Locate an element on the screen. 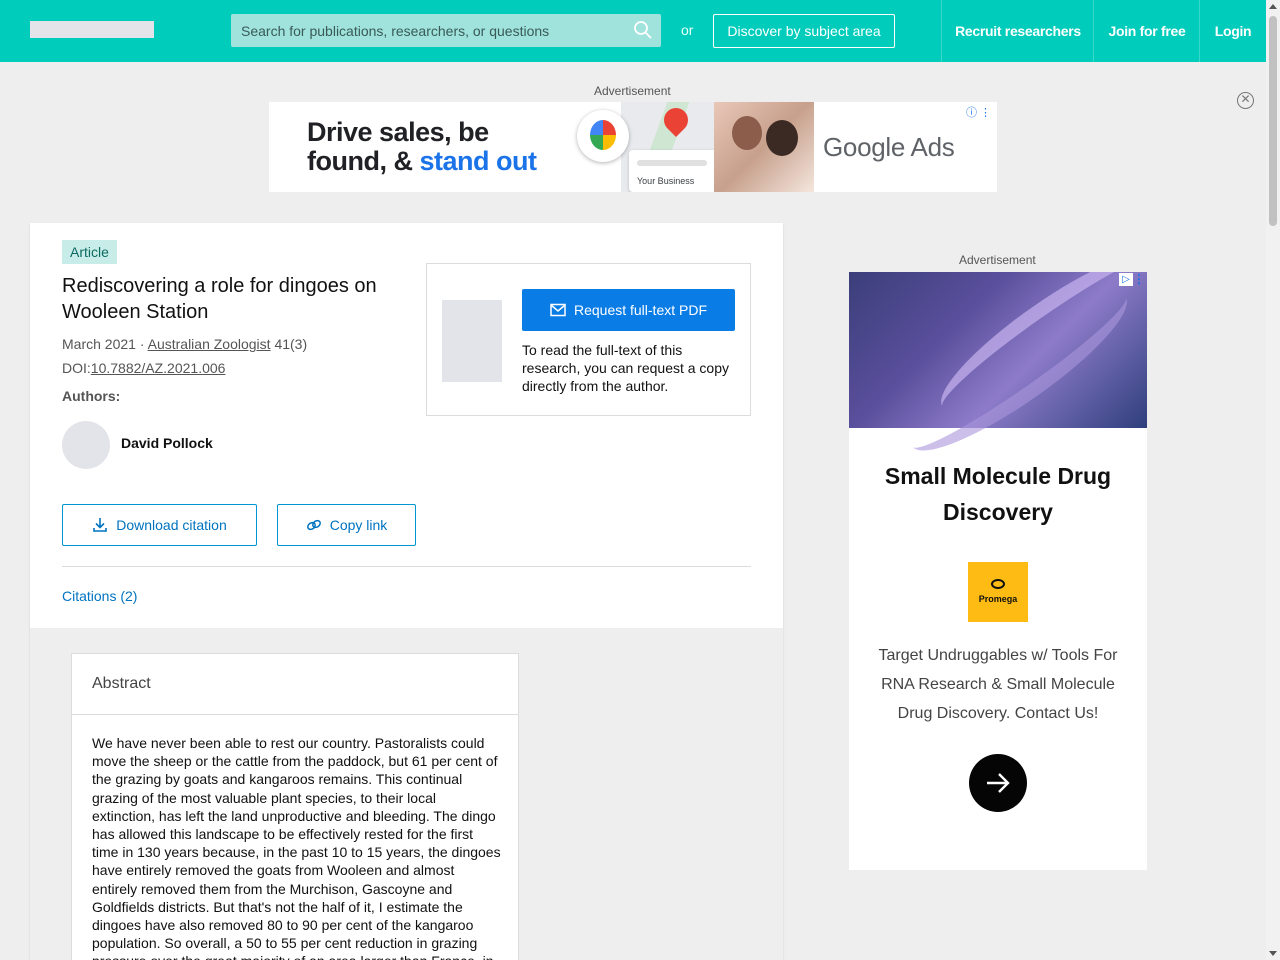 The width and height of the screenshot is (1280, 960). right-ad-headline: Small Molecule Drug Discovery is located at coordinates (998, 494).